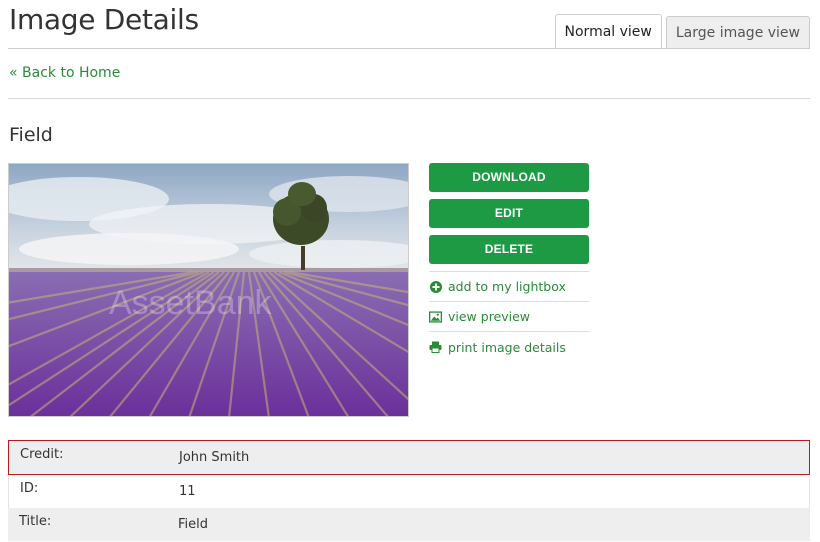 The width and height of the screenshot is (820, 542). I want to click on title-label: Title:, so click(35, 521).